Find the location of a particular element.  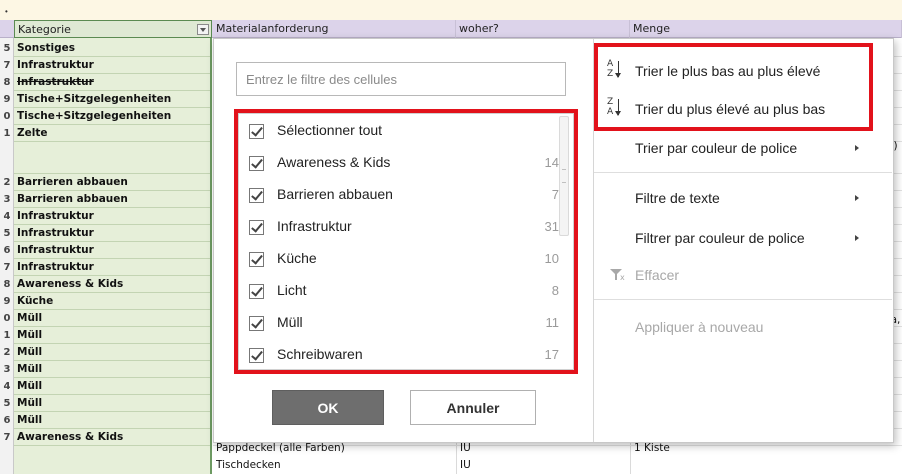

filter-value-item: Awareness & Kids 14 is located at coordinates (399, 164).